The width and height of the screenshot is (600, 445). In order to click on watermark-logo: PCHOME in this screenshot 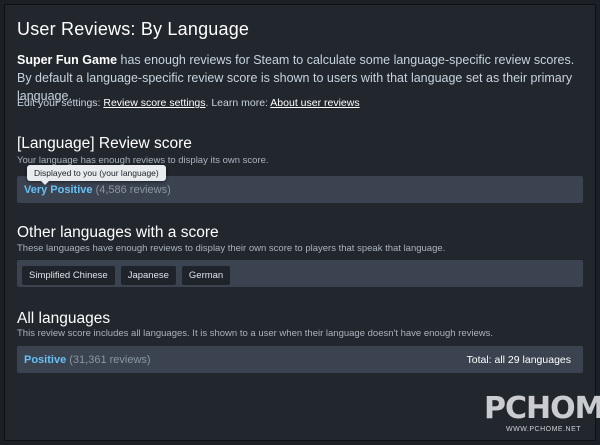, I will do `click(542, 408)`.